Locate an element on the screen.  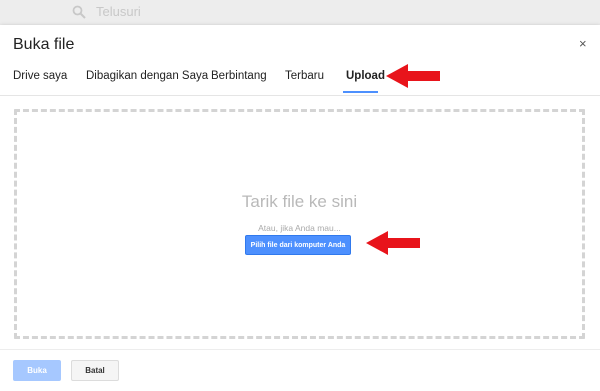
cancel-button: Batal is located at coordinates (95, 370).